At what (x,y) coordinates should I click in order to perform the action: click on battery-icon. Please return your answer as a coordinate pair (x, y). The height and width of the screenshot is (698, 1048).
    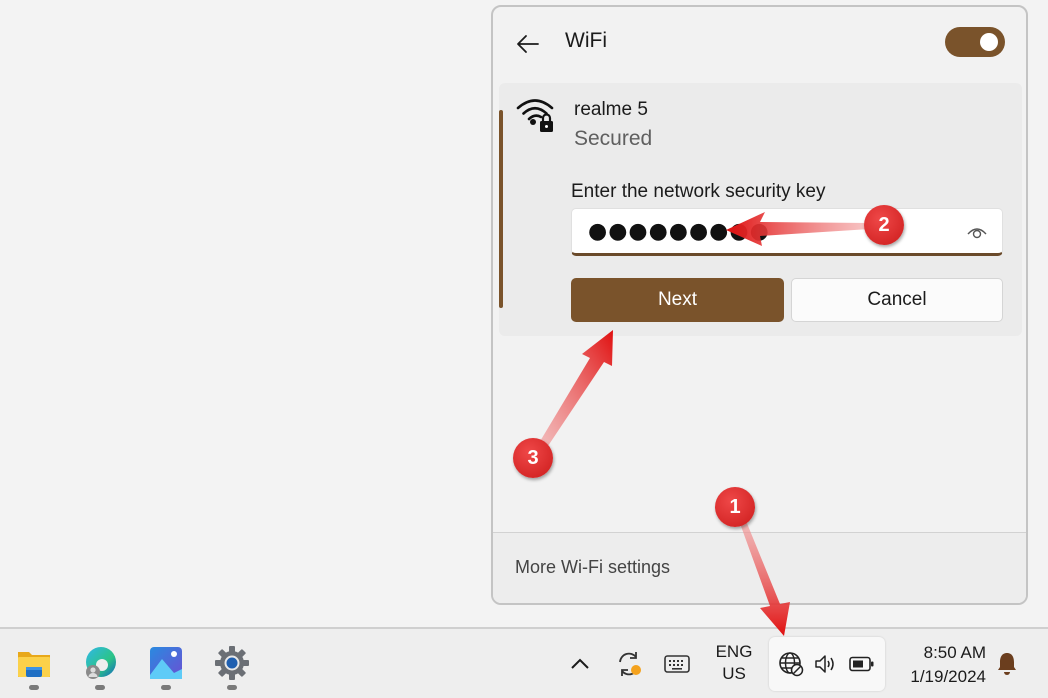
    Looking at the image, I should click on (861, 664).